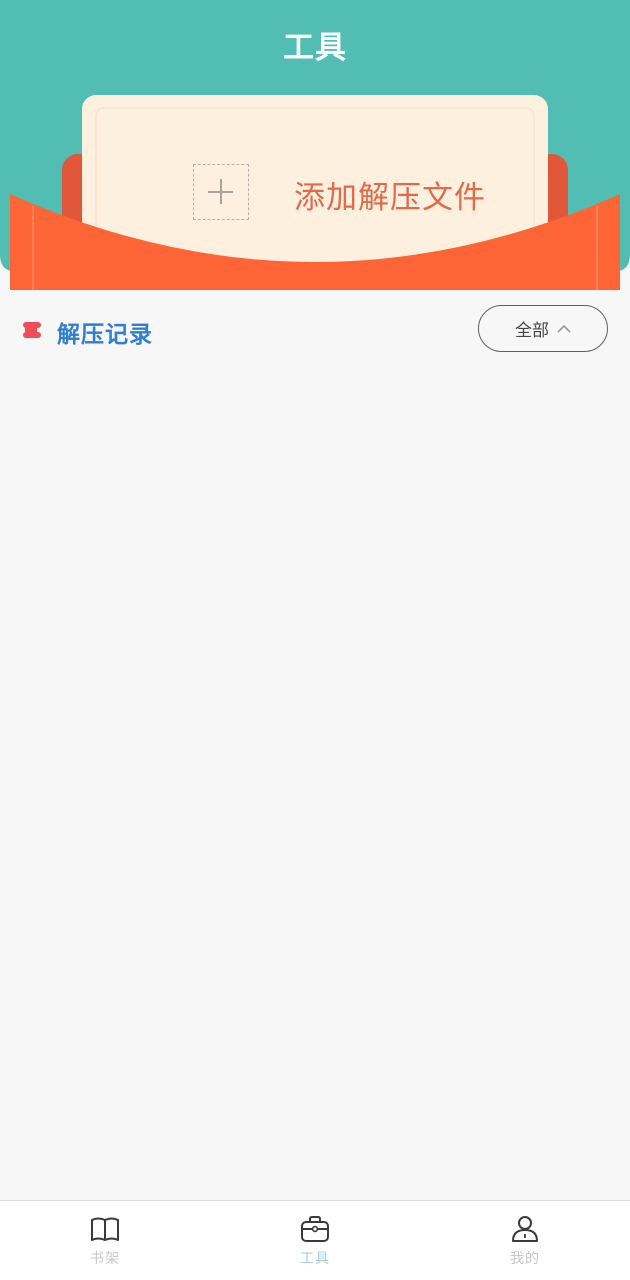  I want to click on filter-label: 全部, so click(532, 331).